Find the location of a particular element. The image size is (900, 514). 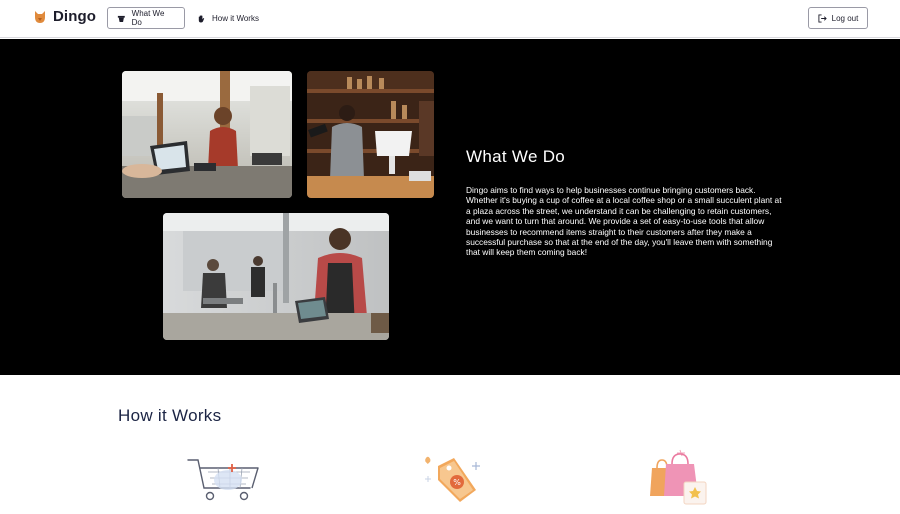

photo-barista-pos is located at coordinates (370, 134).